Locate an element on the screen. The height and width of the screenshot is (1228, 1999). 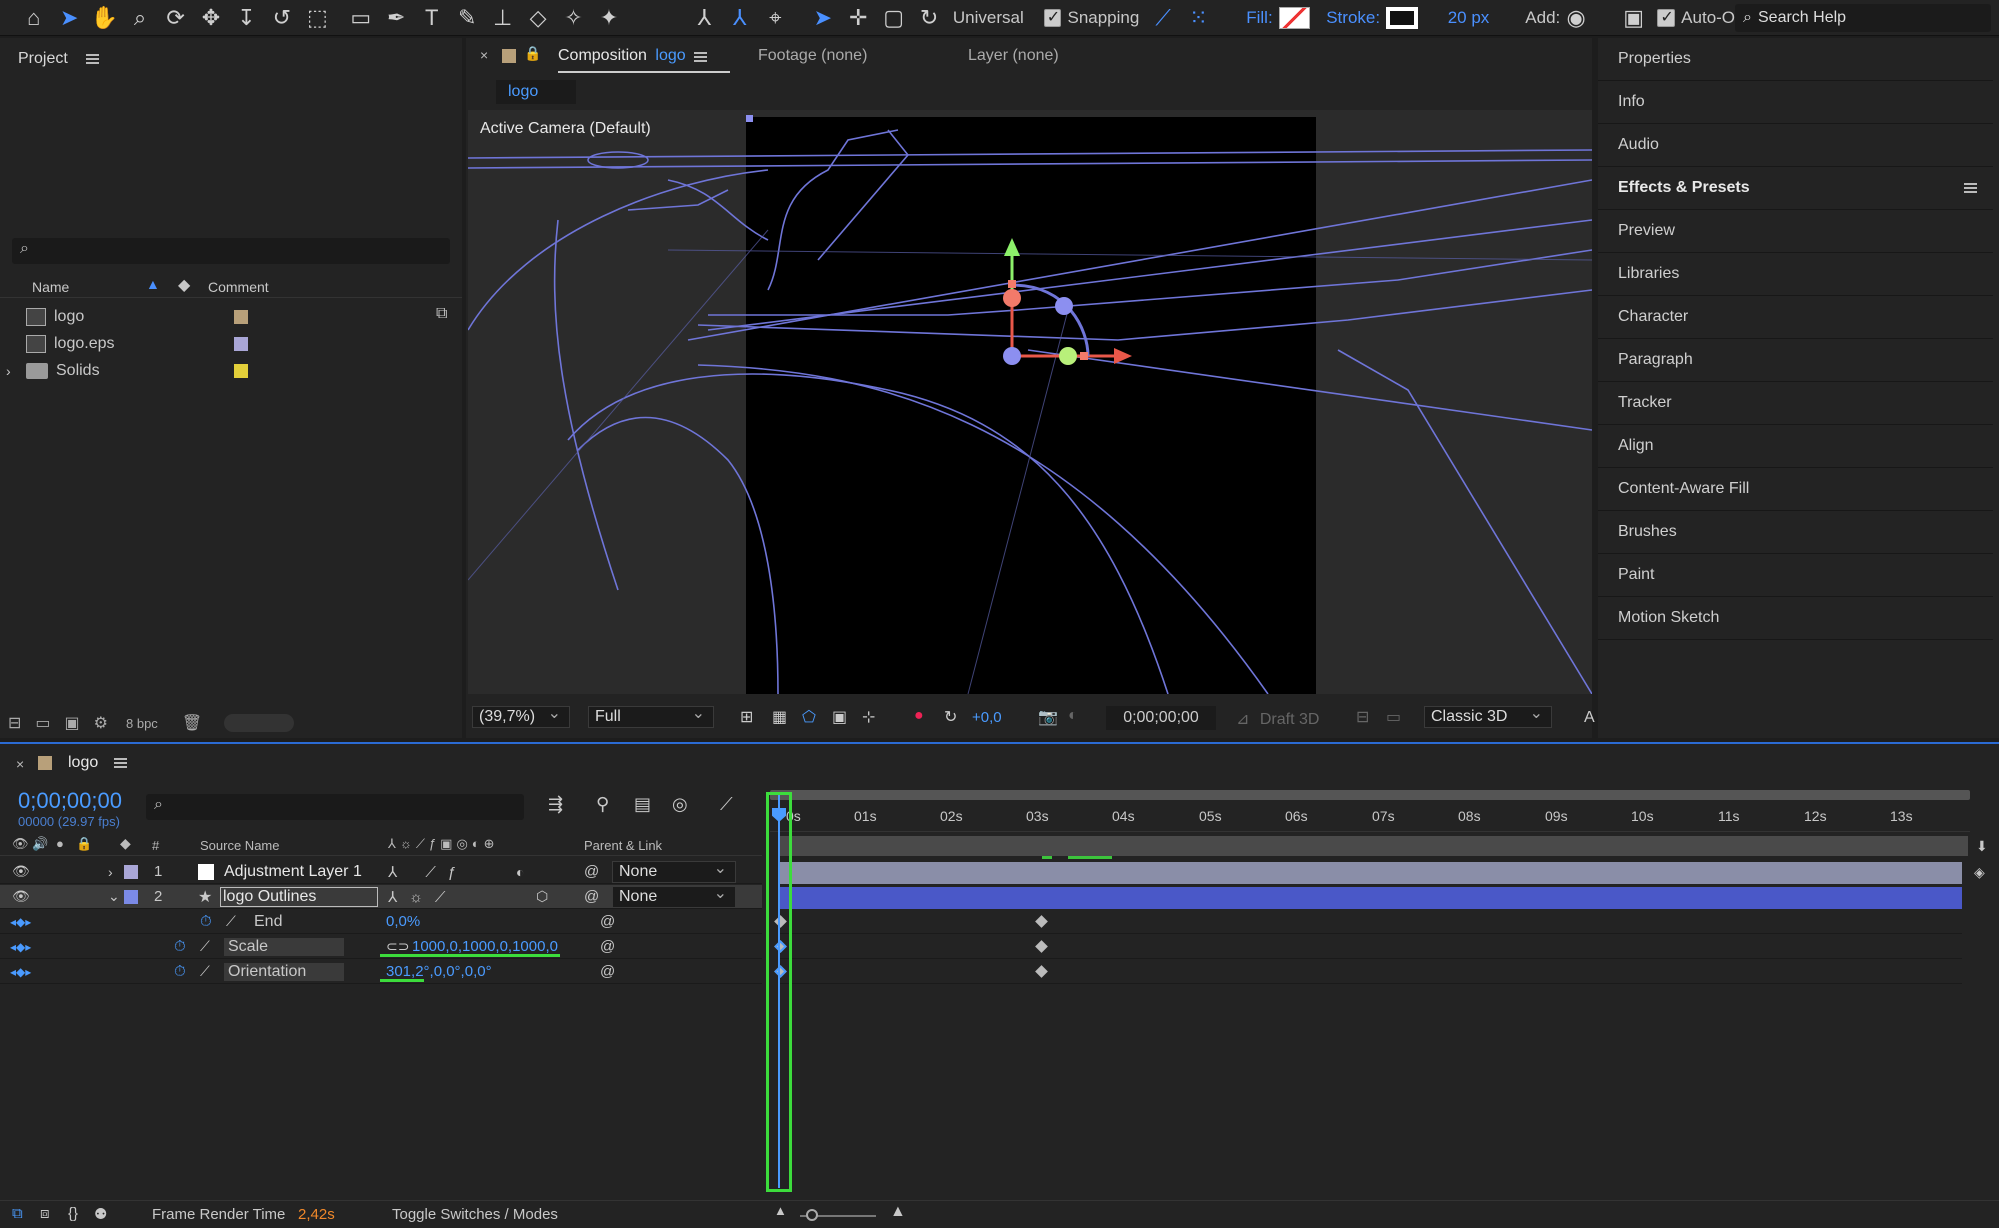
layer-label-swatch is located at coordinates (131, 897).